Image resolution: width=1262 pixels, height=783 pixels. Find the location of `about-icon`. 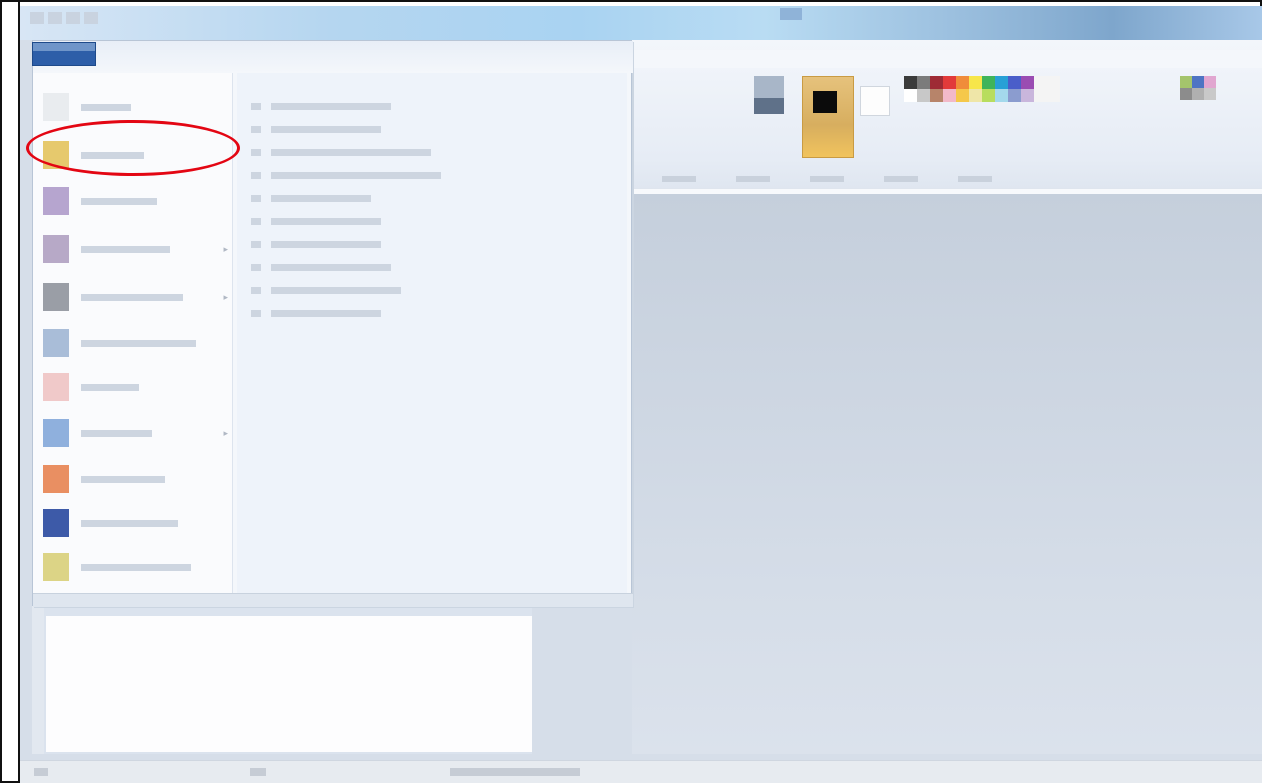

about-icon is located at coordinates (56, 523).